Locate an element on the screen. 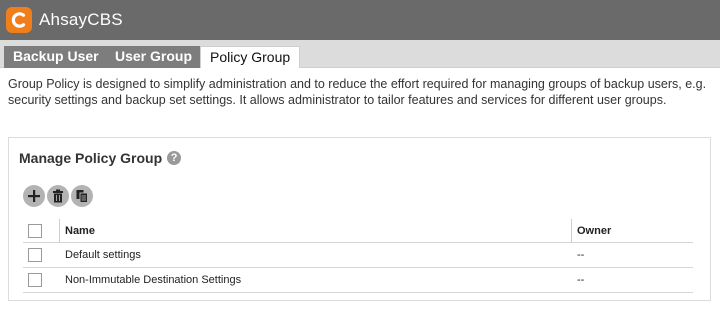 The width and height of the screenshot is (720, 310). copy-policy-group-button is located at coordinates (82, 196).